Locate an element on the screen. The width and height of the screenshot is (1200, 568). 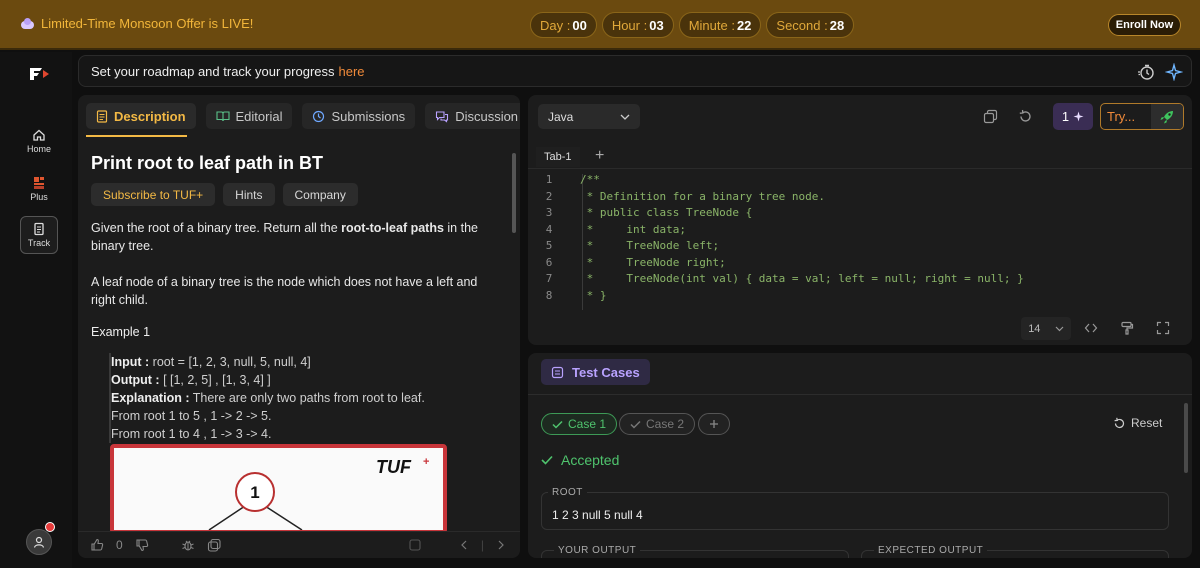
subscribe-tuf-plus-button: Subscribe to TUF+ is located at coordinates (153, 194).